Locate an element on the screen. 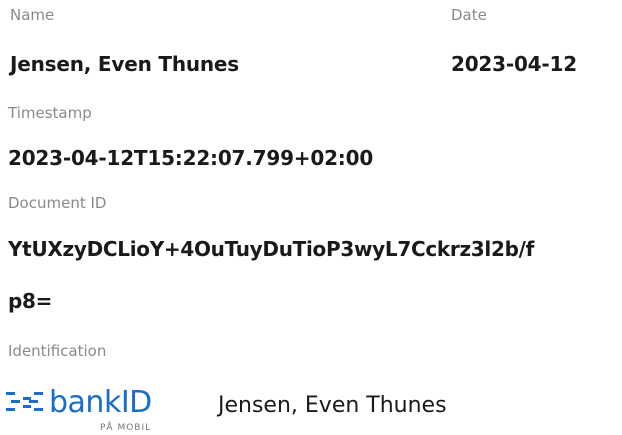  date-label: Date is located at coordinates (469, 15).